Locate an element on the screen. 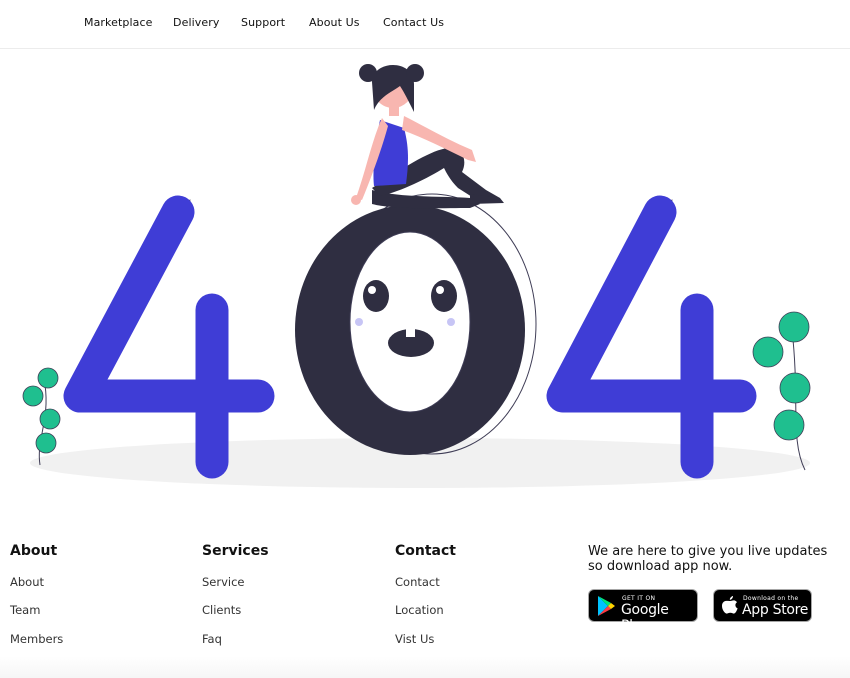 This screenshot has width=850, height=678. left-four is located at coordinates (169, 337).